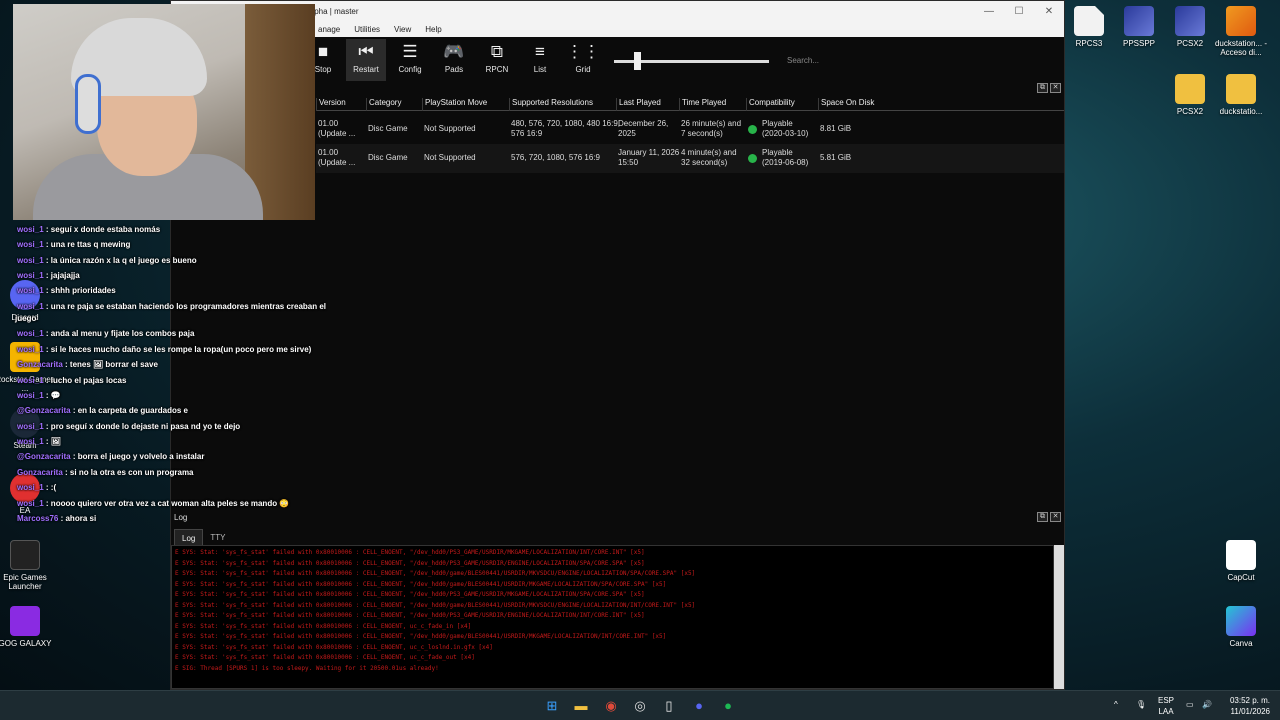 The height and width of the screenshot is (720, 1280). What do you see at coordinates (1241, 577) in the screenshot?
I see `desktop-icon-label: CapCut` at bounding box center [1241, 577].